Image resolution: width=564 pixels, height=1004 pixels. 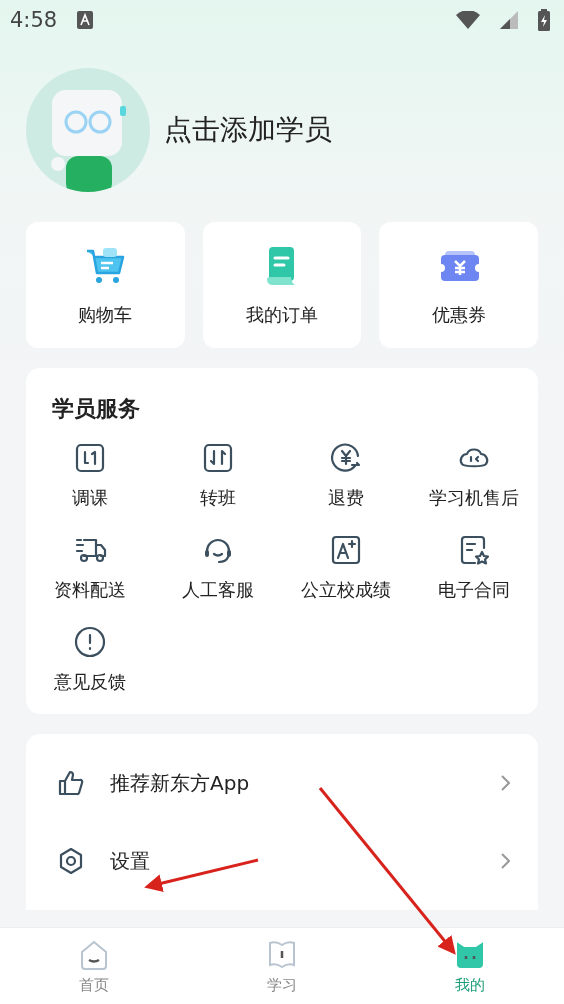 What do you see at coordinates (85, 20) in the screenshot?
I see `keyboard-indicator-icon` at bounding box center [85, 20].